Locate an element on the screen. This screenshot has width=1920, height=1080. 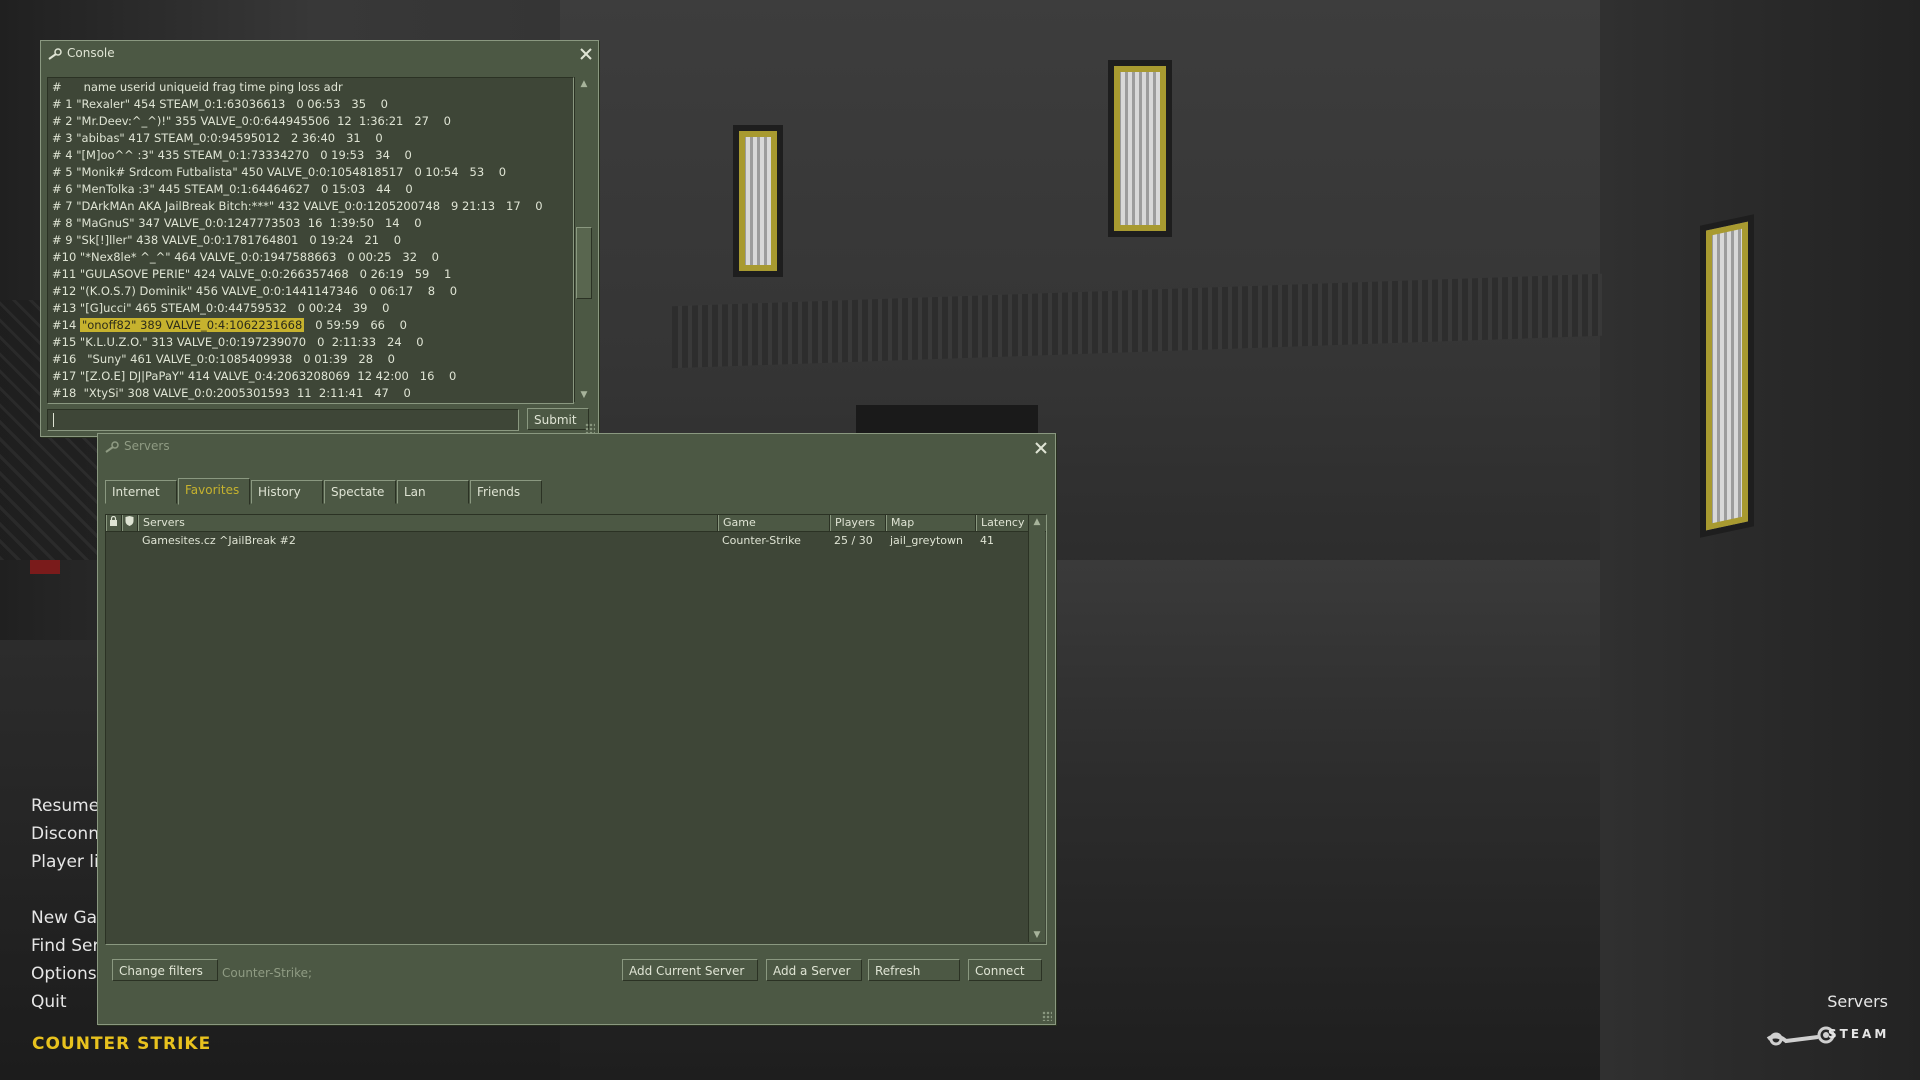
menu-options: Options is located at coordinates (64, 974).